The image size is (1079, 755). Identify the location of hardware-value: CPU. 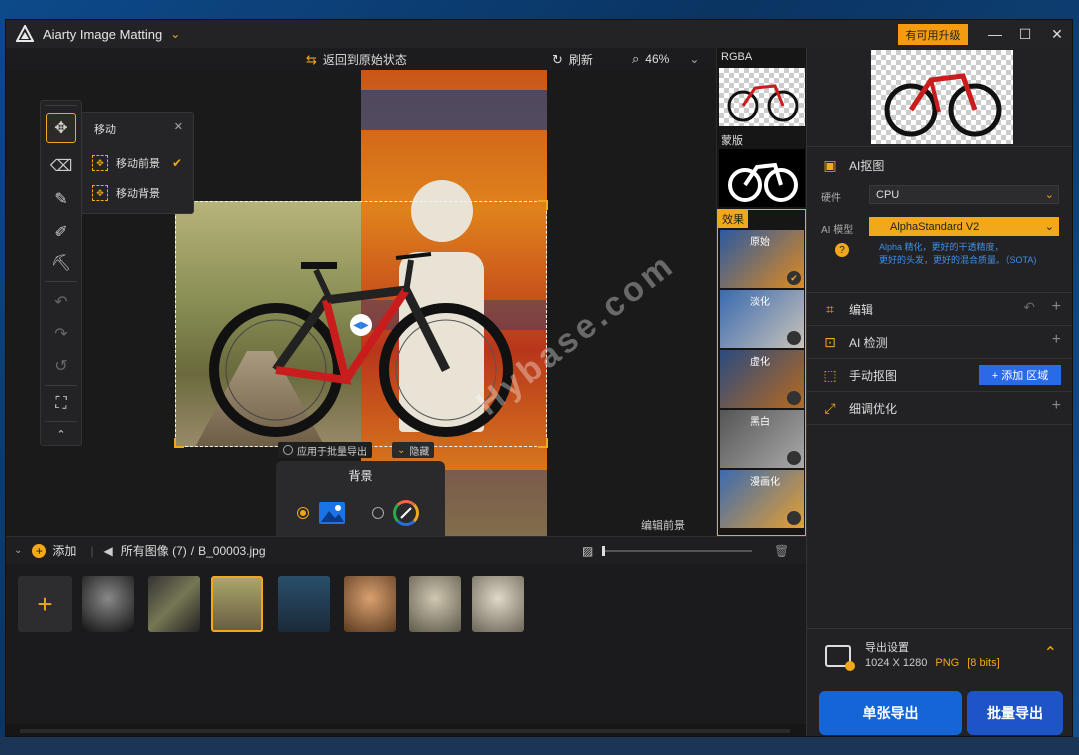
(888, 194).